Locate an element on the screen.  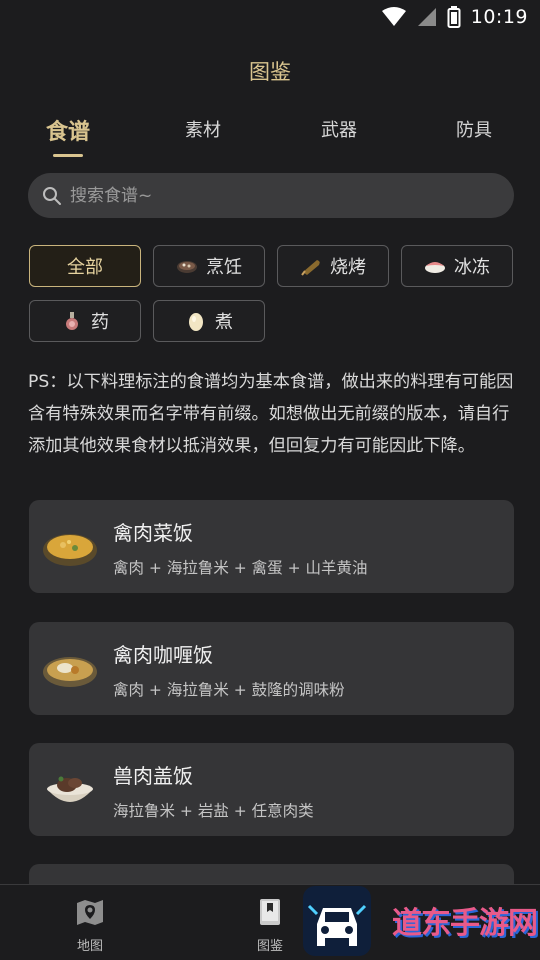
nav-map: 地图 is located at coordinates (90, 925).